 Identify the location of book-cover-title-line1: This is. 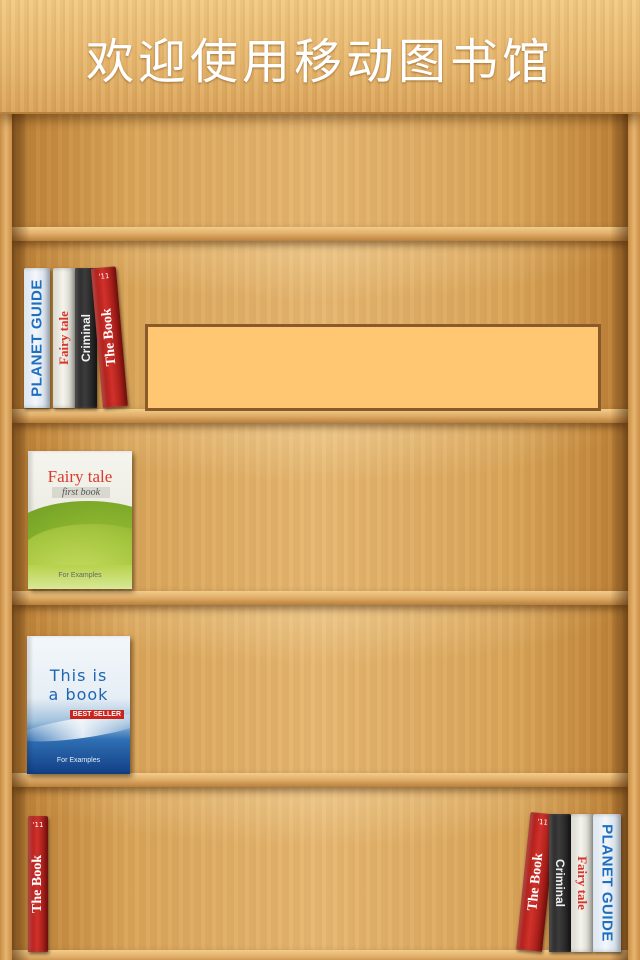
(78, 675).